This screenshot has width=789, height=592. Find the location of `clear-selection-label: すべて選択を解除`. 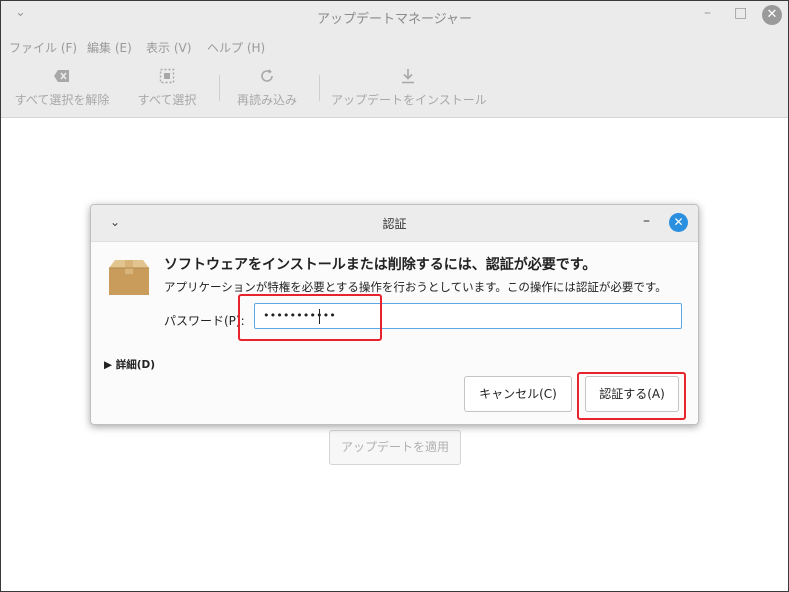

clear-selection-label: すべて選択を解除 is located at coordinates (62, 100).